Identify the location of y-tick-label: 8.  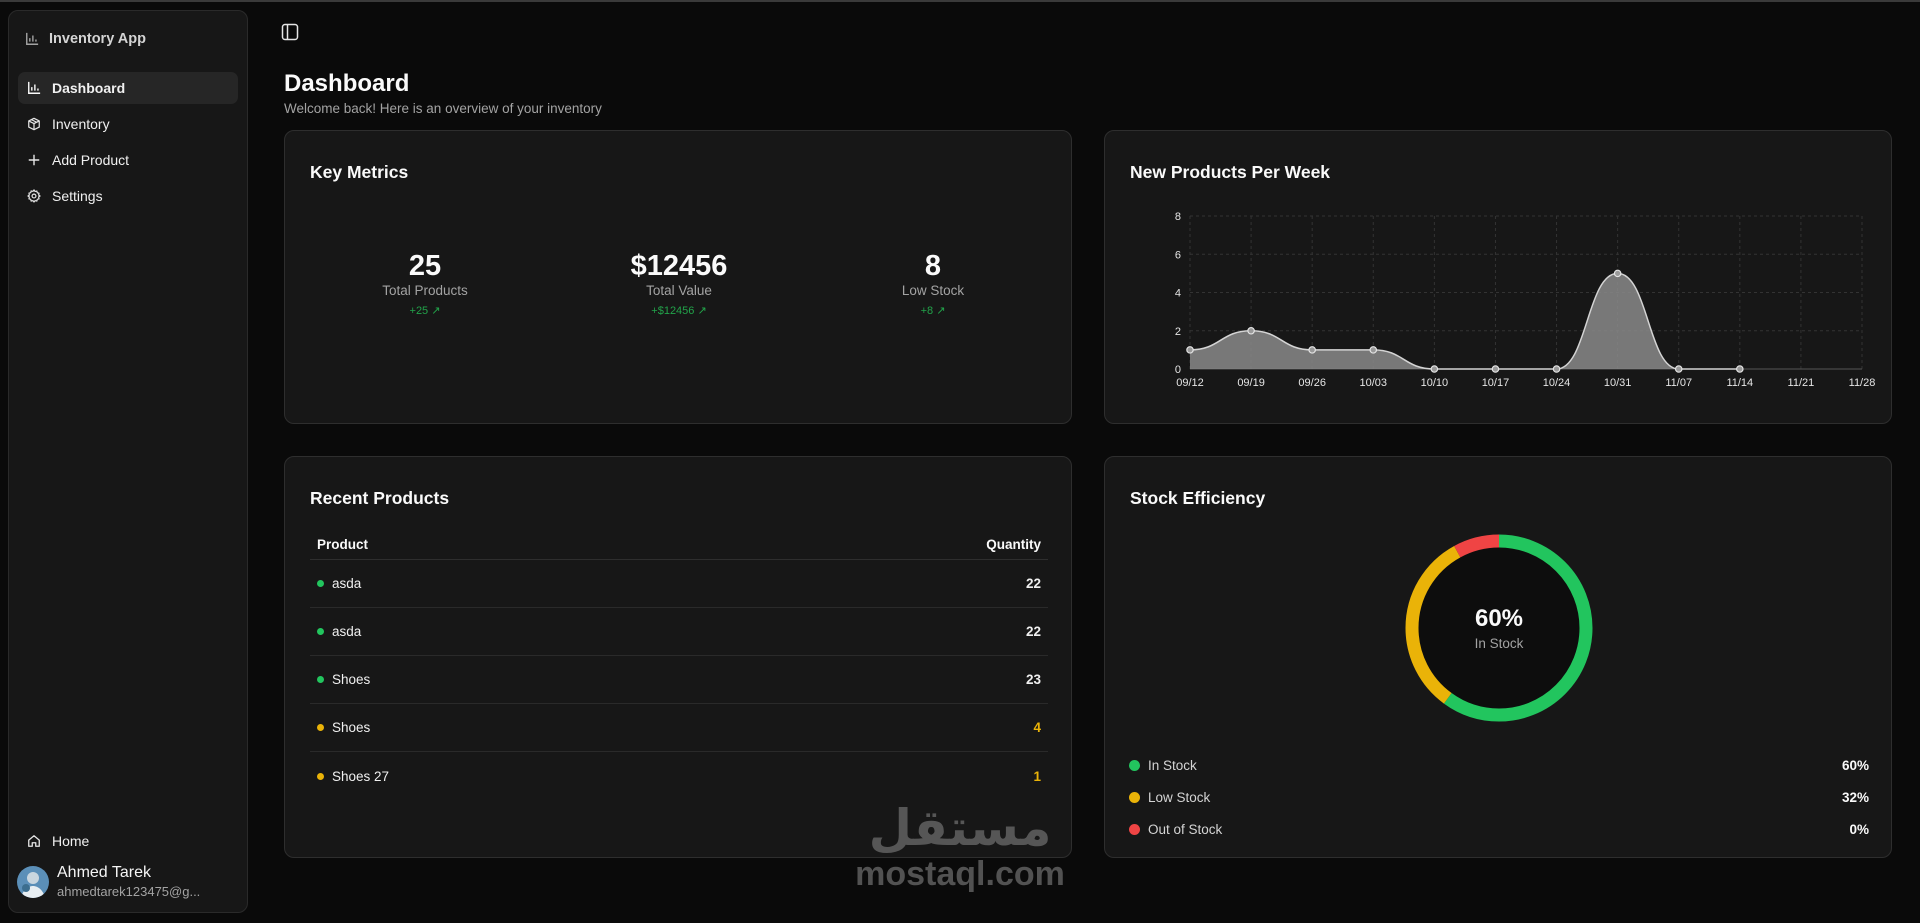
(1178, 217).